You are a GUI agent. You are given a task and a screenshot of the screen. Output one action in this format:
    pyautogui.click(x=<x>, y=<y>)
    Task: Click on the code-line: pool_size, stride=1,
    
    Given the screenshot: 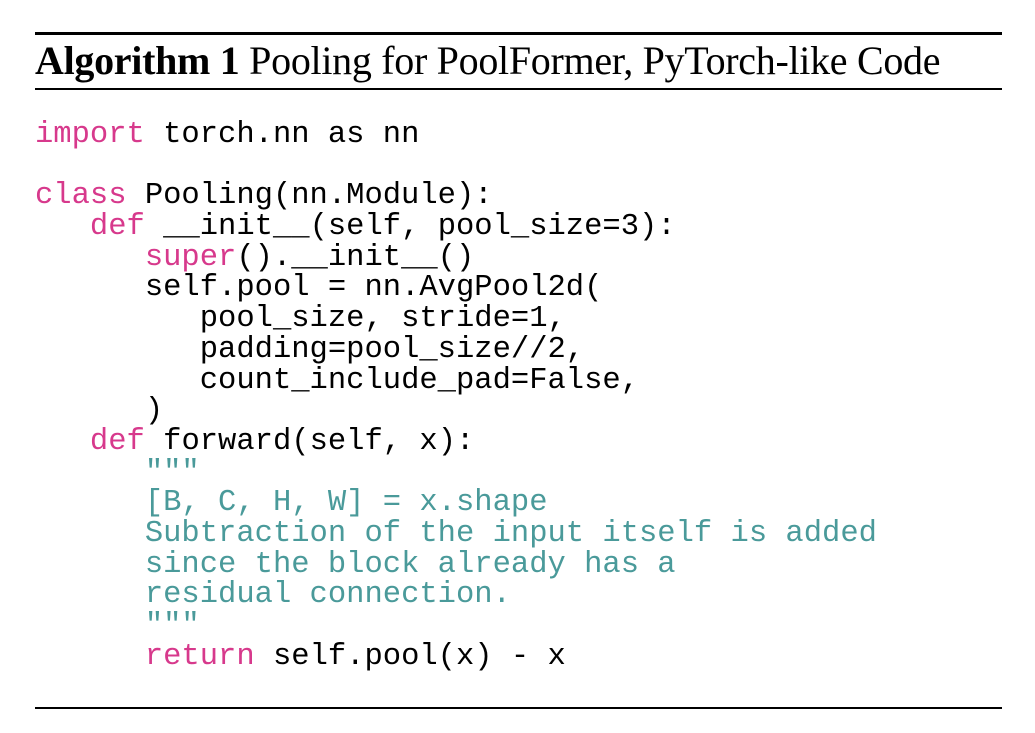 What is the action you would take?
    pyautogui.click(x=456, y=319)
    